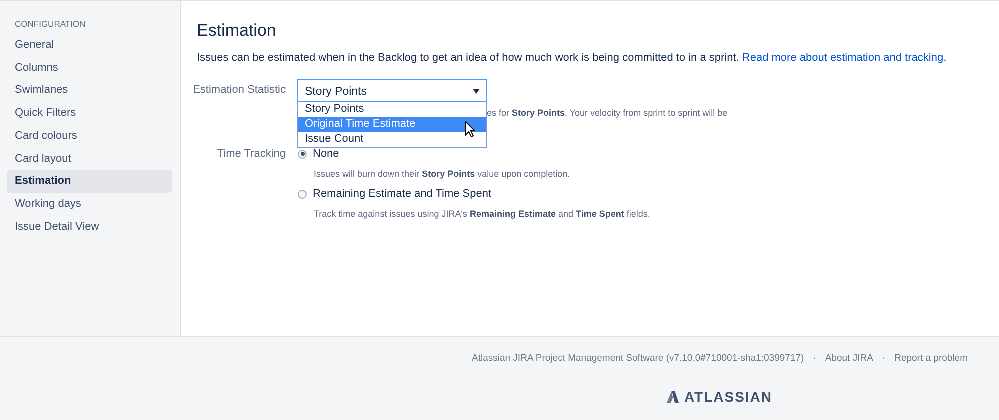  I want to click on footer-text: Atlassian JIRA Project Management Software (v7.10.0#710001-sha1:0399717), so click(638, 358).